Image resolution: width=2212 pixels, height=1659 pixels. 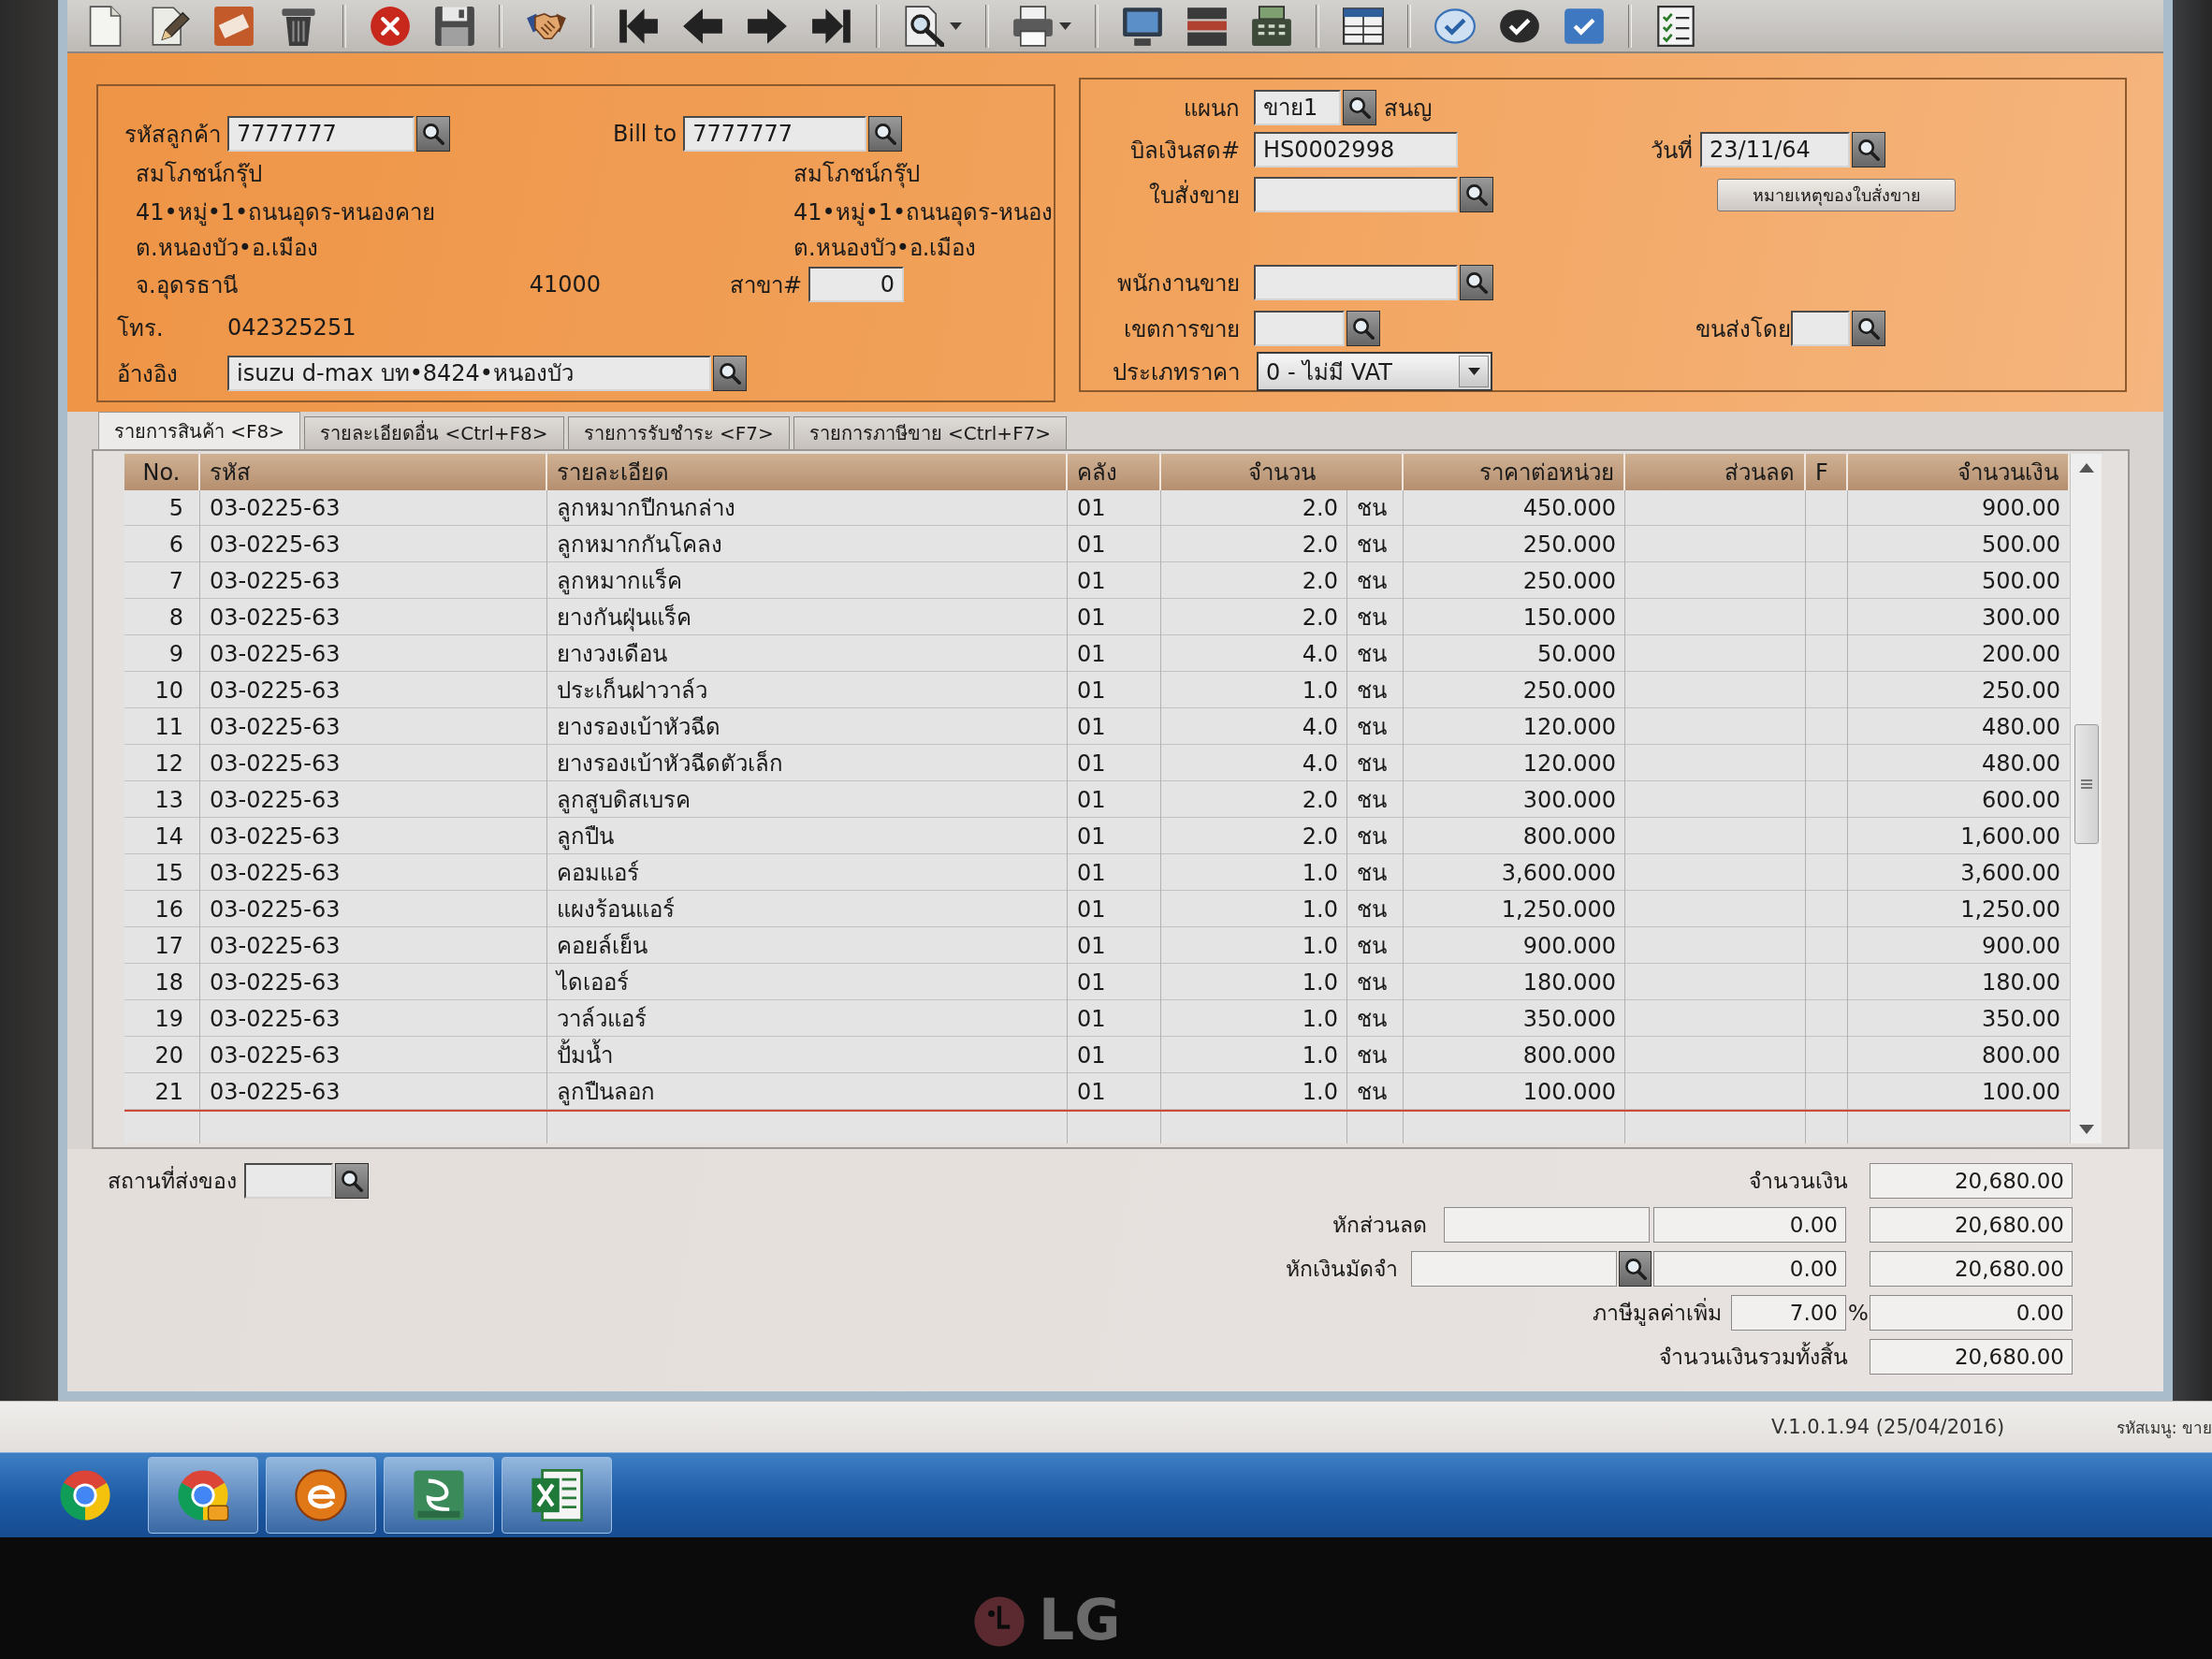 What do you see at coordinates (469, 373) in the screenshot?
I see `reference-field: isuzu d-max บท•8424•หนองบัว` at bounding box center [469, 373].